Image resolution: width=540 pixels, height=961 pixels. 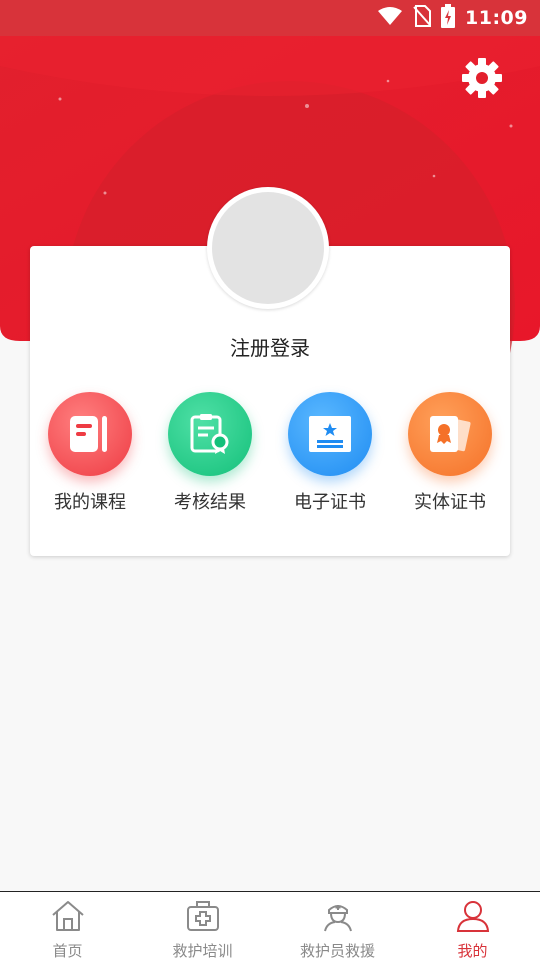 What do you see at coordinates (68, 918) in the screenshot?
I see `home-icon` at bounding box center [68, 918].